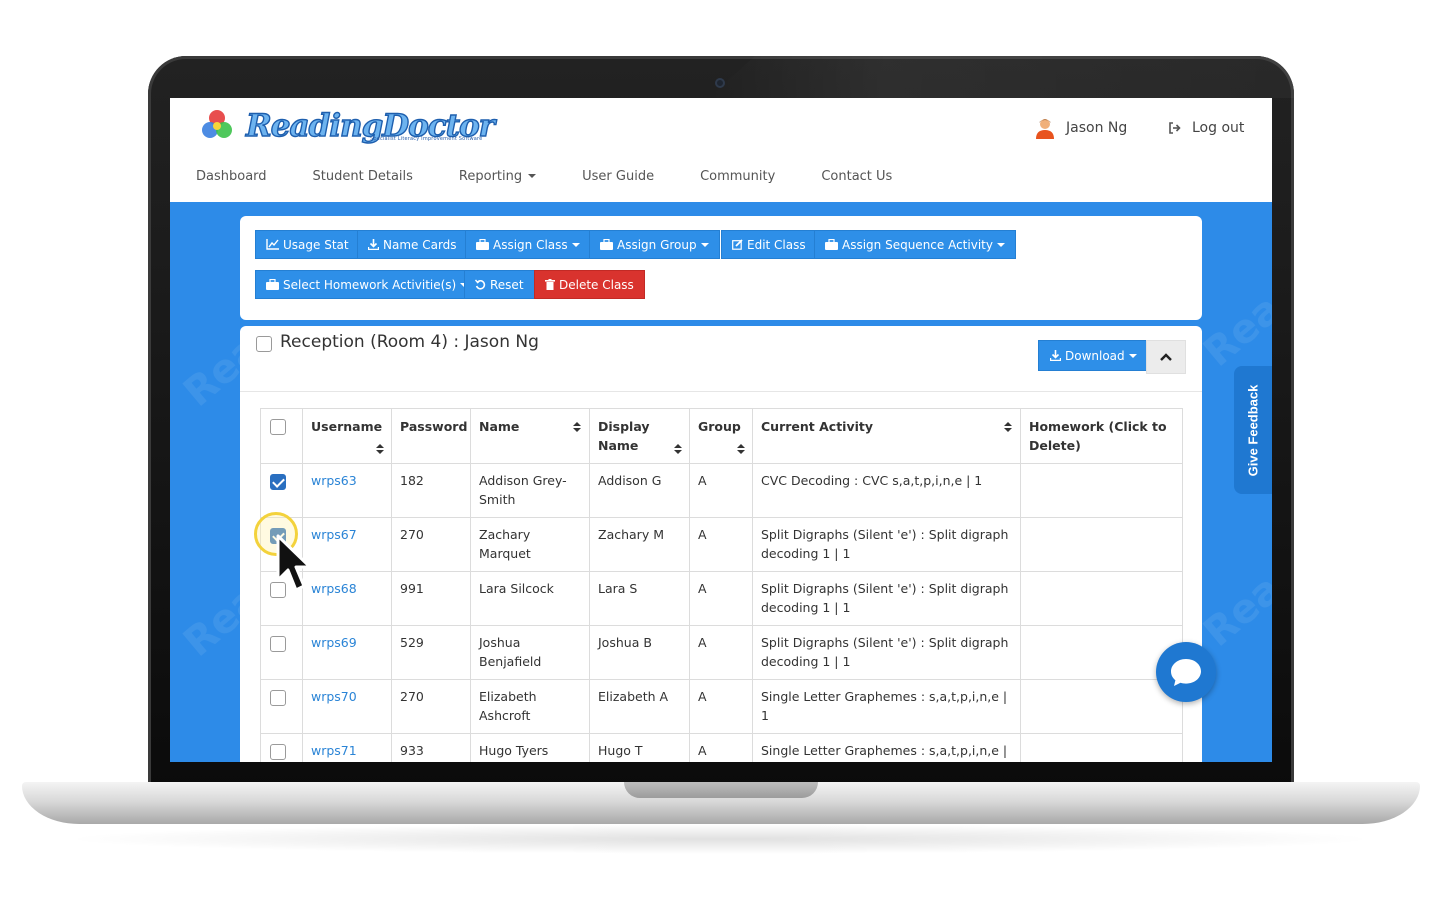 The width and height of the screenshot is (1440, 900). What do you see at coordinates (370, 127) in the screenshot?
I see `logo-wordmark: ReadingDoctor` at bounding box center [370, 127].